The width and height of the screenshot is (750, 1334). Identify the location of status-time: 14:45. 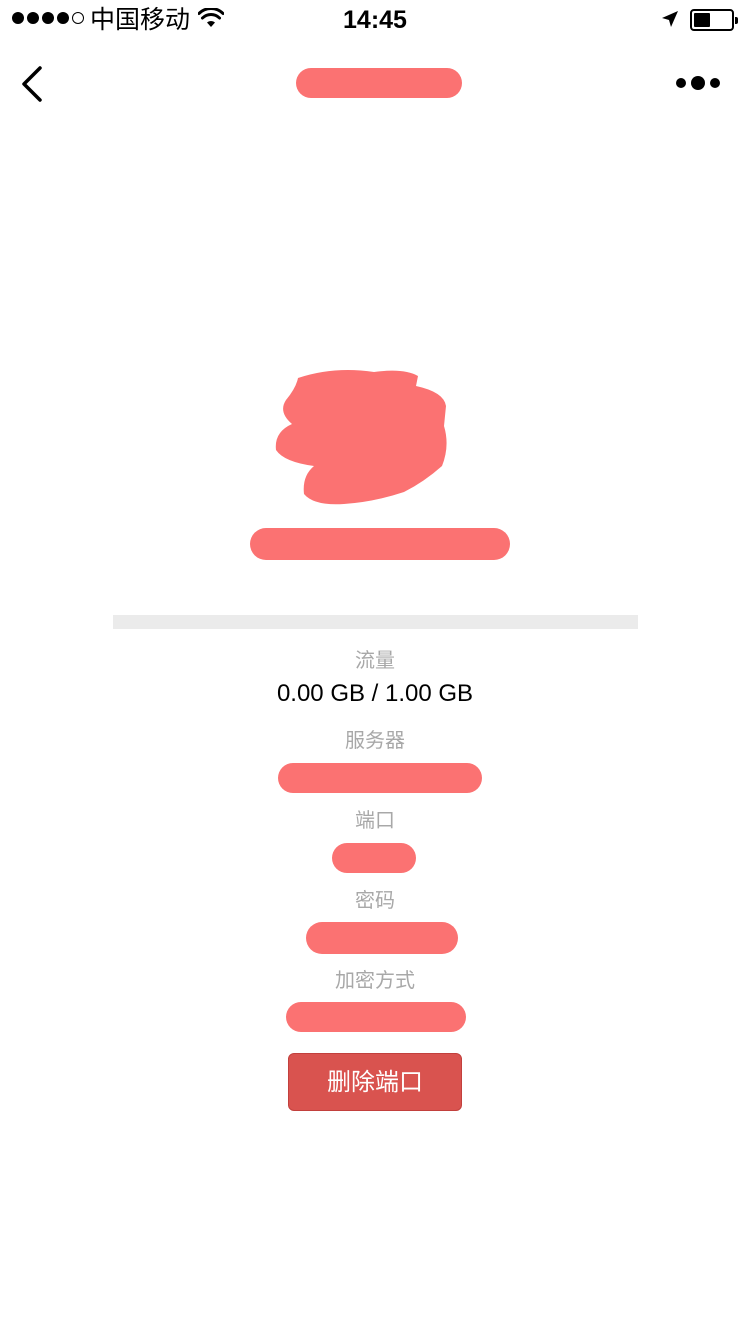
(375, 20).